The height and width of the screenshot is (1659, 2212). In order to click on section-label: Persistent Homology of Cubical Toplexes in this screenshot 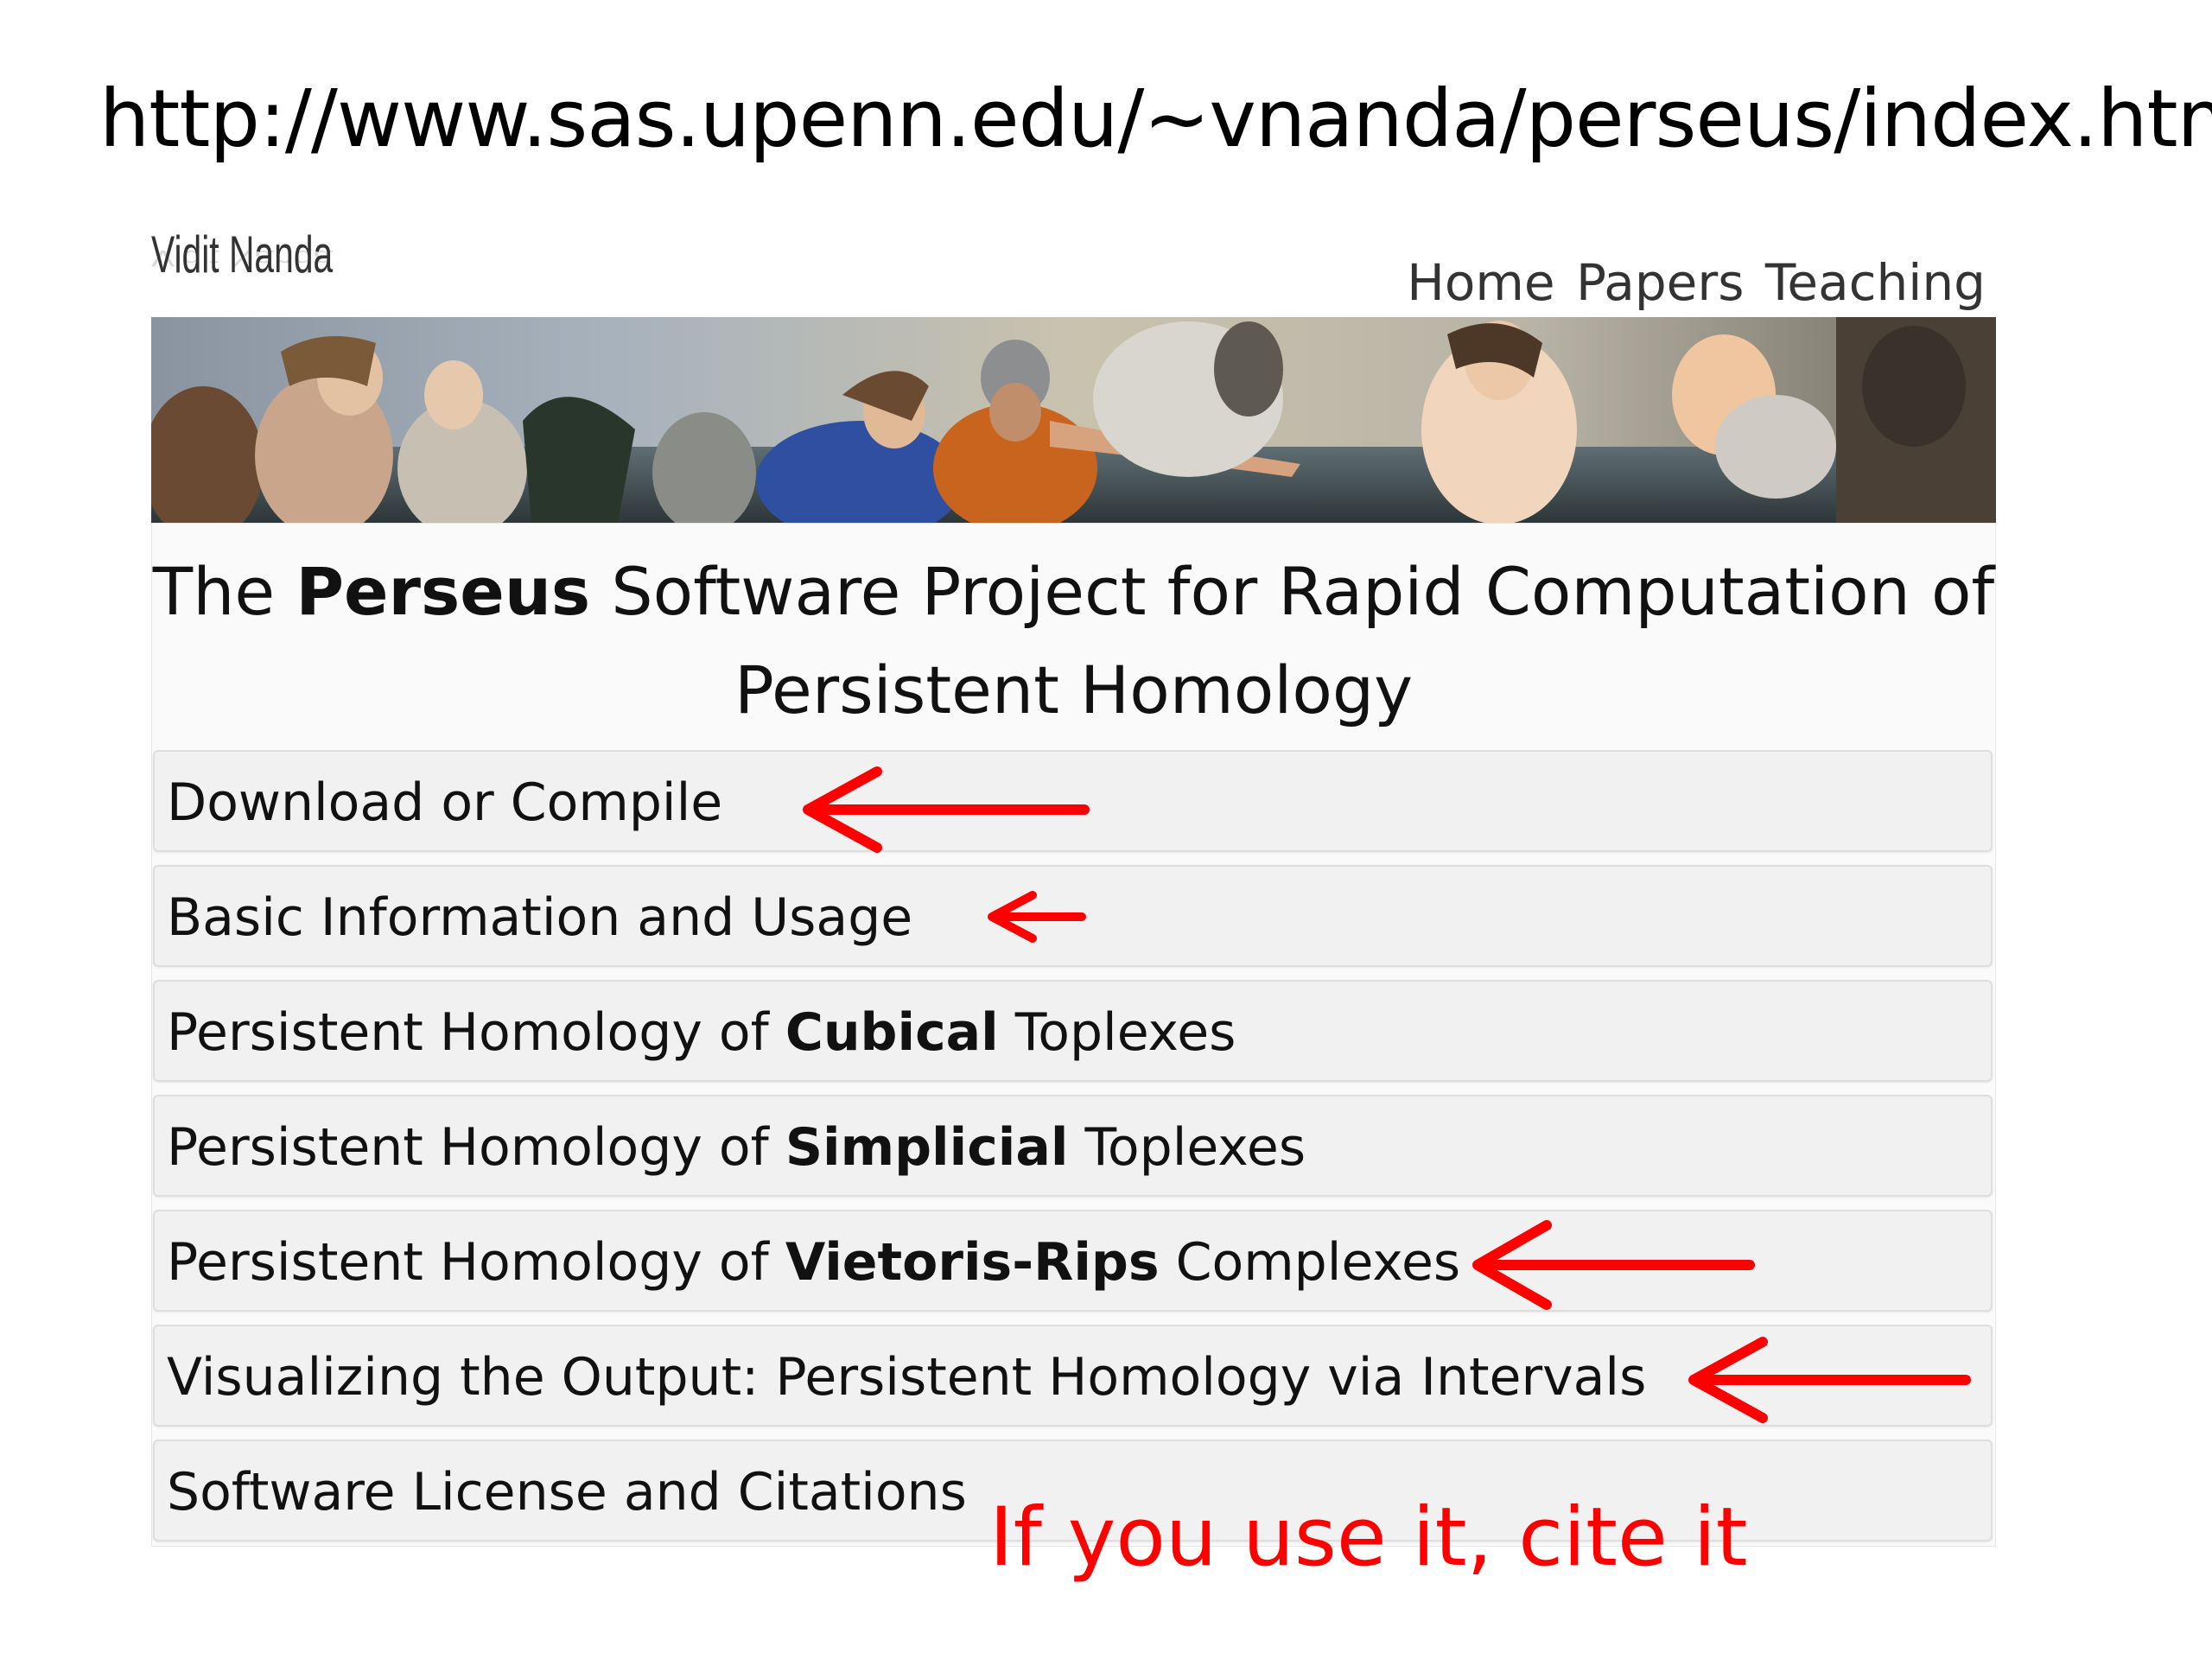, I will do `click(701, 1032)`.